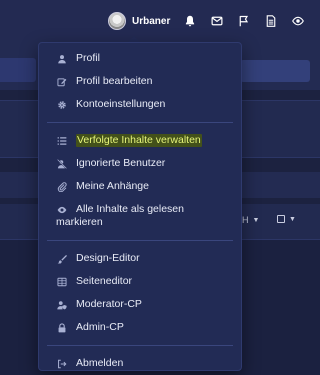 This screenshot has height=375, width=320. I want to click on table-icon, so click(62, 281).